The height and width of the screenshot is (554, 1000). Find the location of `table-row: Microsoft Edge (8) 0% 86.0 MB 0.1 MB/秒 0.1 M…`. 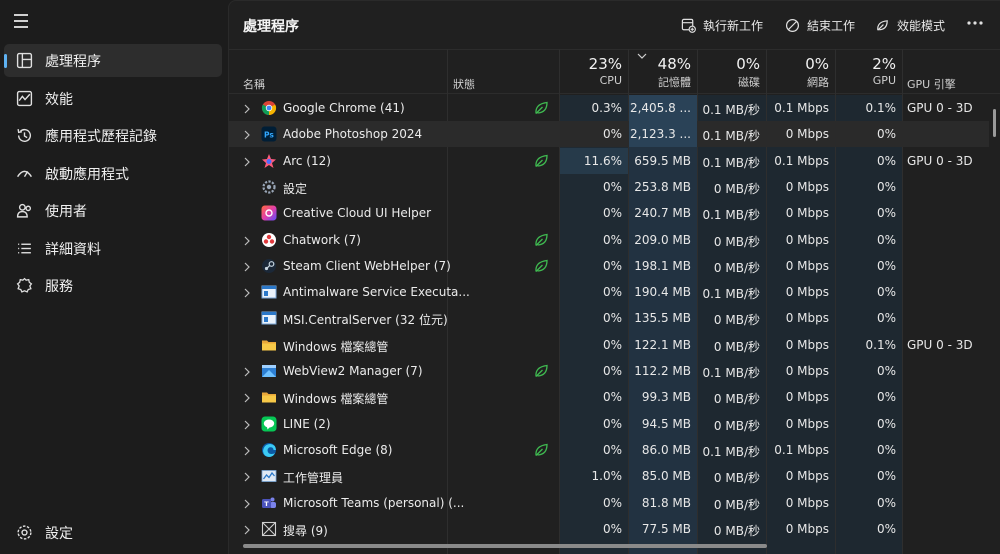

table-row: Microsoft Edge (8) 0% 86.0 MB 0.1 MB/秒 0.1 M… is located at coordinates (609, 450).